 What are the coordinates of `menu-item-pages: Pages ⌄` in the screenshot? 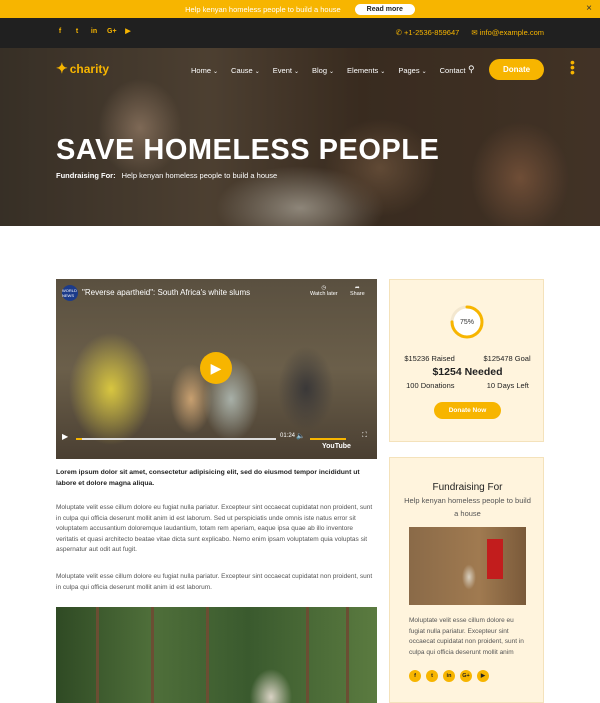 It's located at (412, 70).